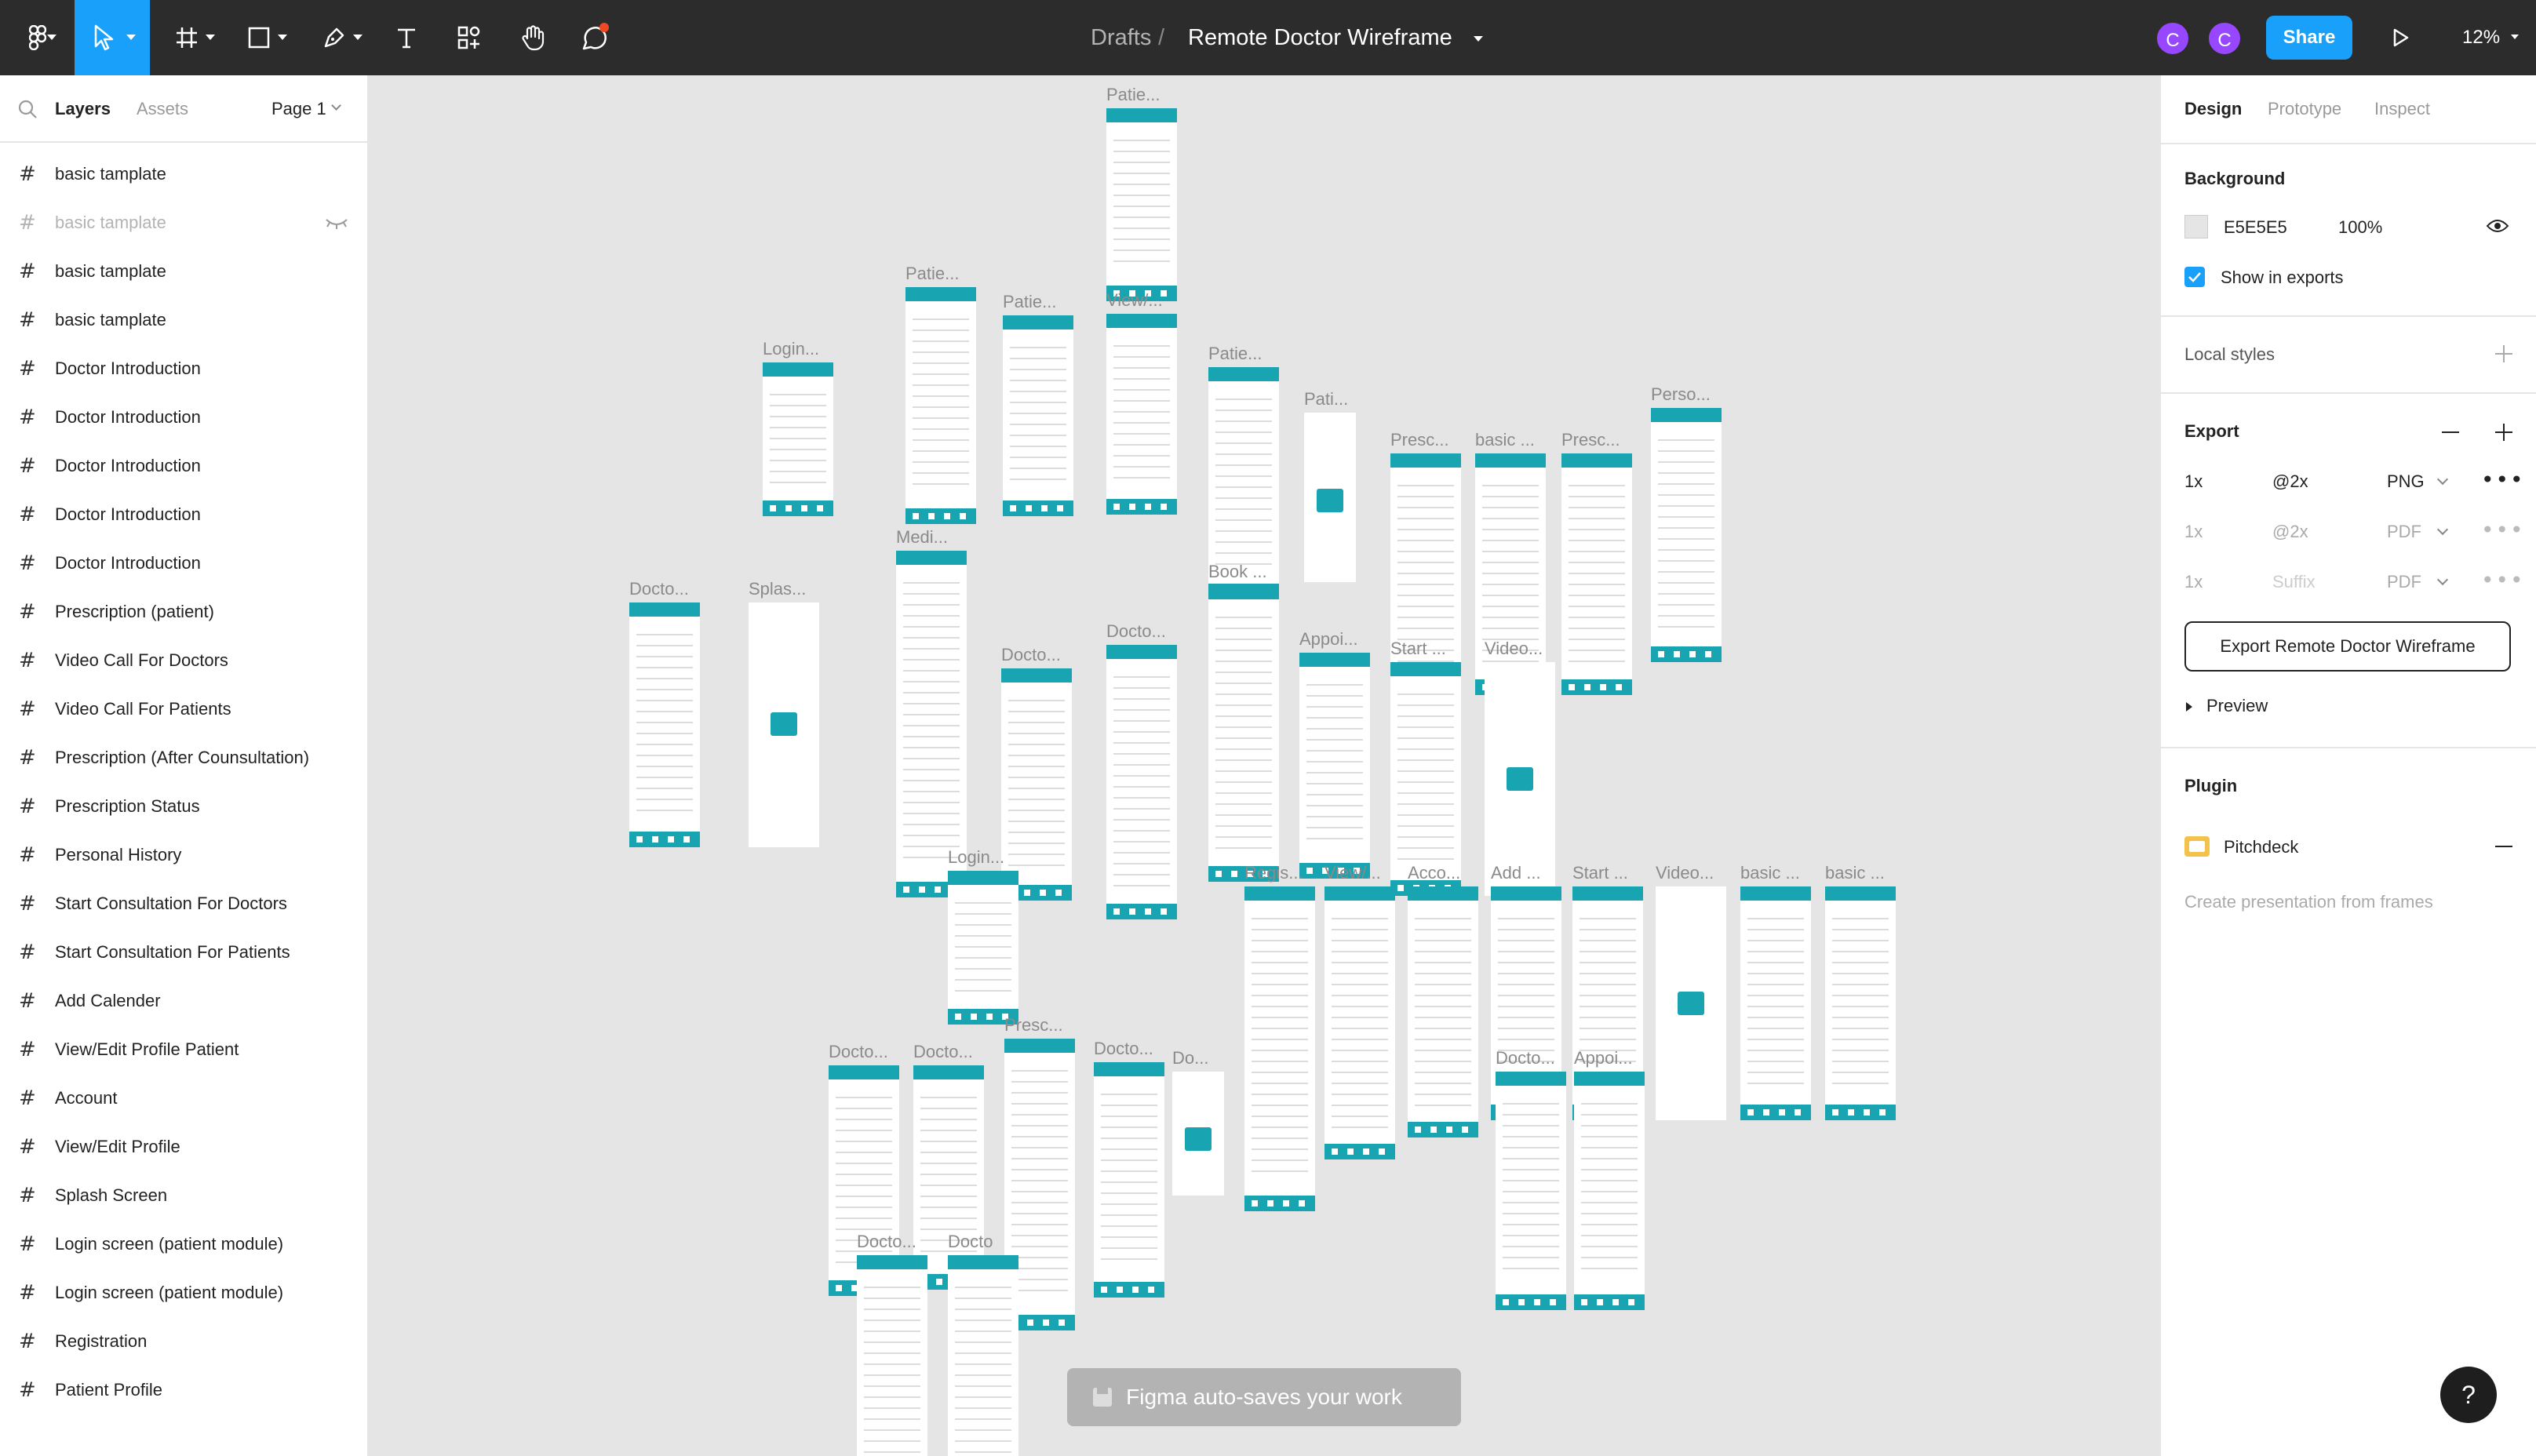 The height and width of the screenshot is (1456, 2536). What do you see at coordinates (2404, 532) in the screenshot?
I see `export-format-select: PDF` at bounding box center [2404, 532].